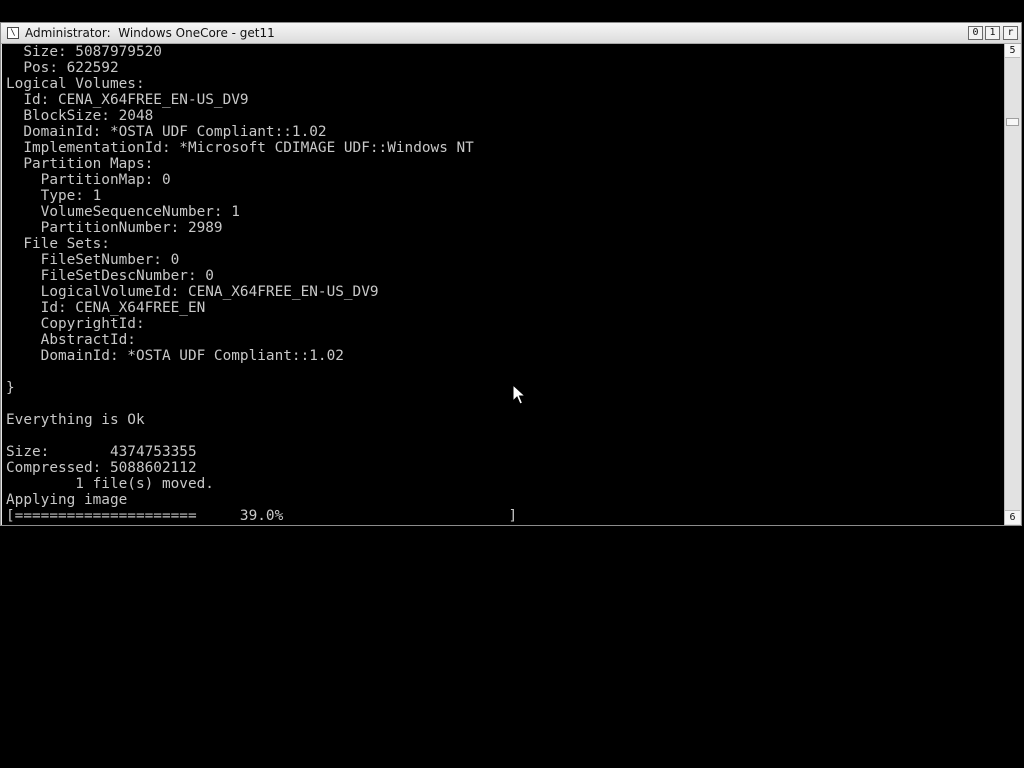 Image resolution: width=1024 pixels, height=768 pixels. Describe the element at coordinates (75, 420) in the screenshot. I see `console-line: Everything is Ok` at that location.